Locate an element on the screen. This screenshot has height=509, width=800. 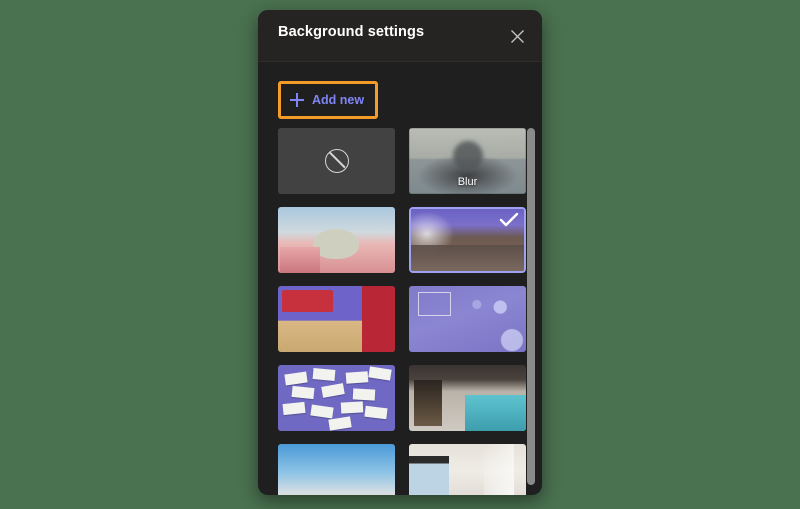
close-icon is located at coordinates (517, 36).